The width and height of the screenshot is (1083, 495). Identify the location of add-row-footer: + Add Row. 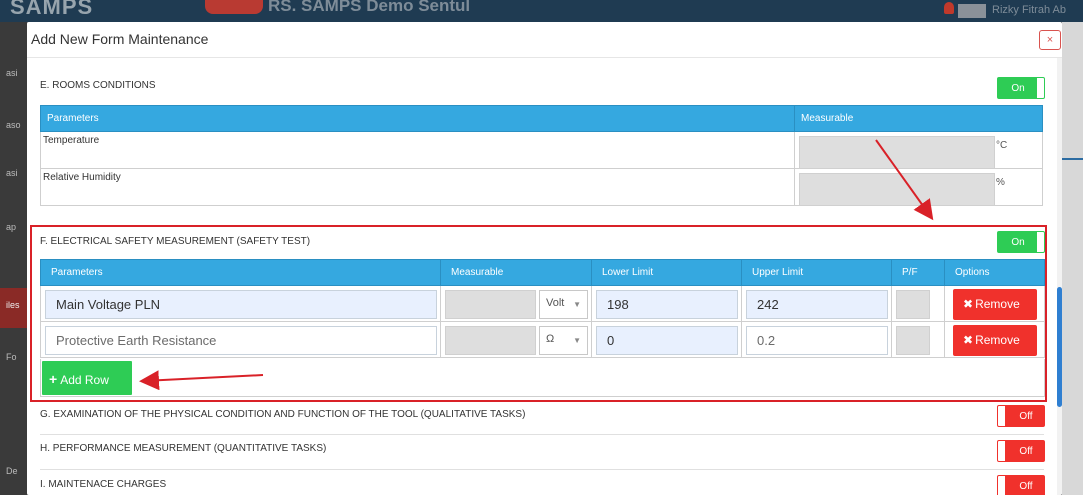
(542, 378).